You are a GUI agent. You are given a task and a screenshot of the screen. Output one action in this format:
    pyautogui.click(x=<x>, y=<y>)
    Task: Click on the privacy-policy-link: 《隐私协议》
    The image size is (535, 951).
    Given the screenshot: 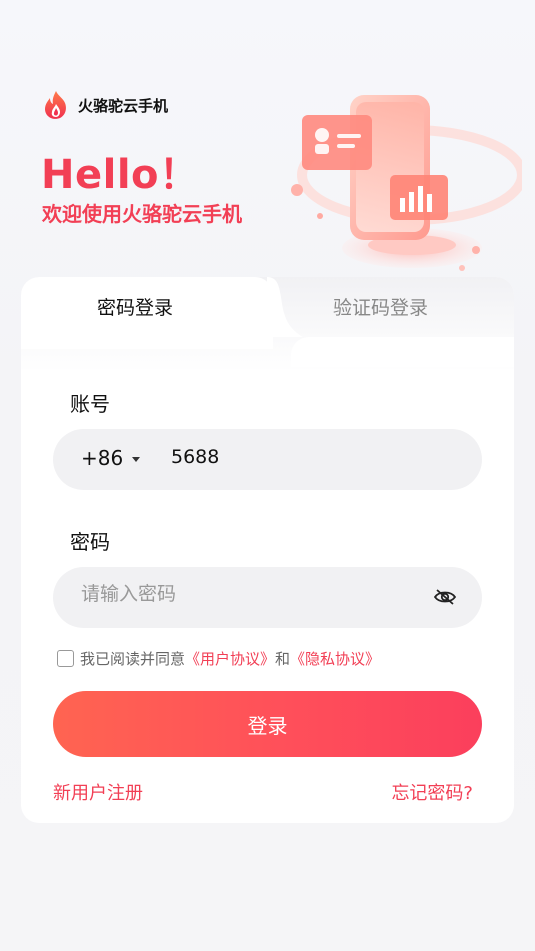 What is the action you would take?
    pyautogui.click(x=335, y=658)
    